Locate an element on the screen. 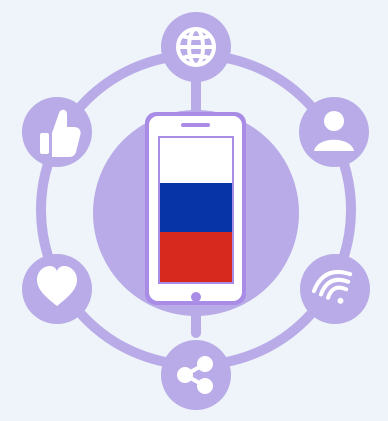  home-button is located at coordinates (196, 297).